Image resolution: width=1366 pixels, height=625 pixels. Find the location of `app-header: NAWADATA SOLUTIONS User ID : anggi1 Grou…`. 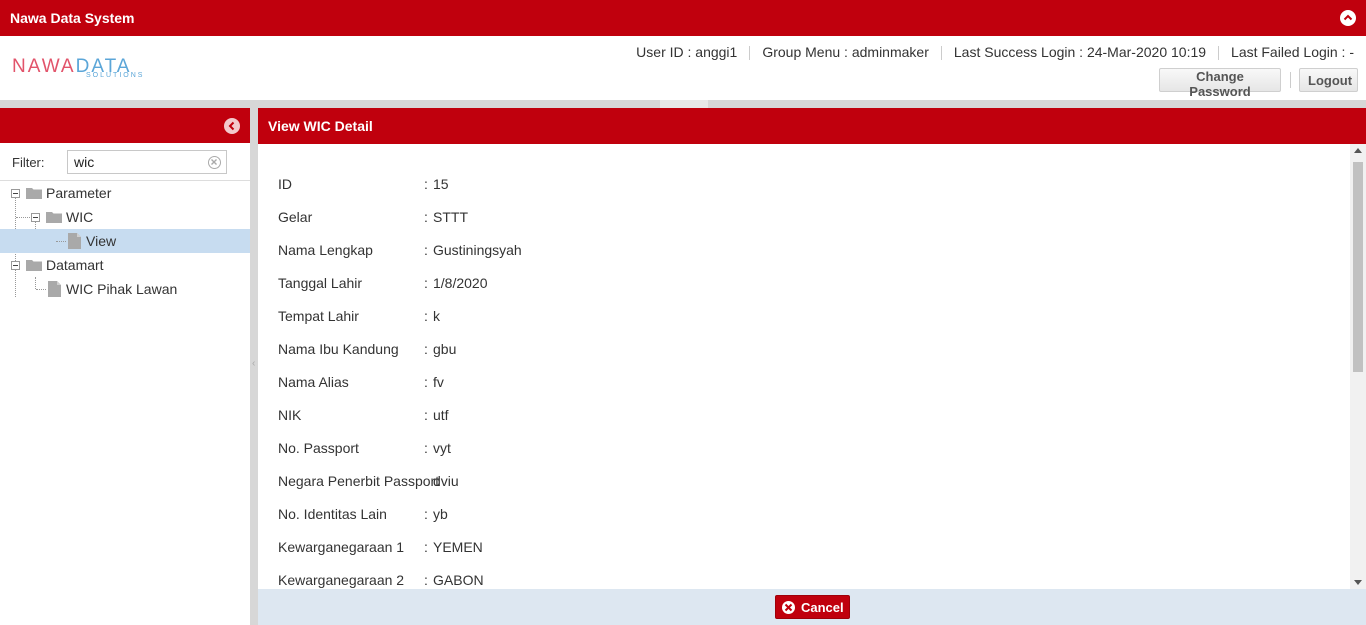

app-header: NAWADATA SOLUTIONS User ID : anggi1 Grou… is located at coordinates (683, 68).